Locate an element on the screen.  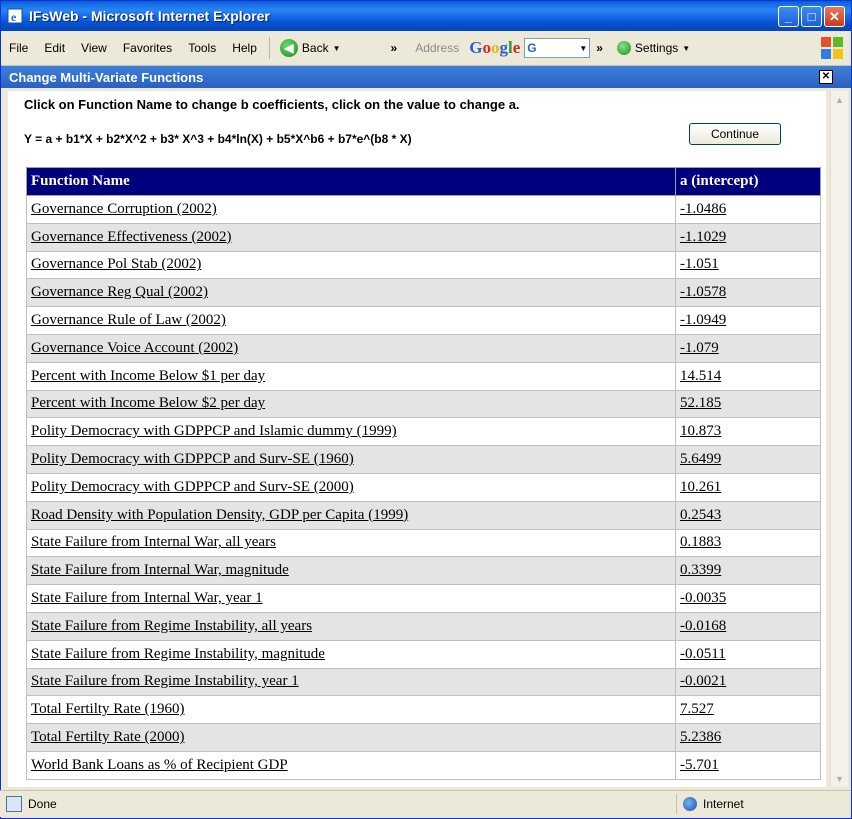
scroll-up-icon: ▲ is located at coordinates (839, 99).